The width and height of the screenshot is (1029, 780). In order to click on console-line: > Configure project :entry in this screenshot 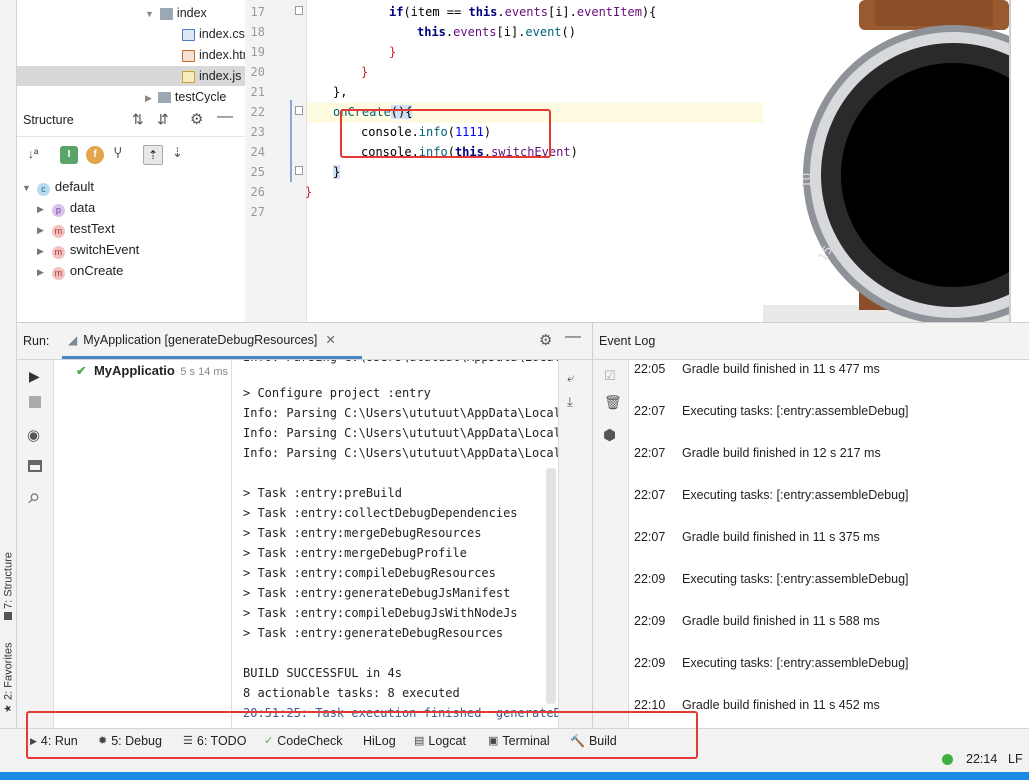, I will do `click(337, 393)`.